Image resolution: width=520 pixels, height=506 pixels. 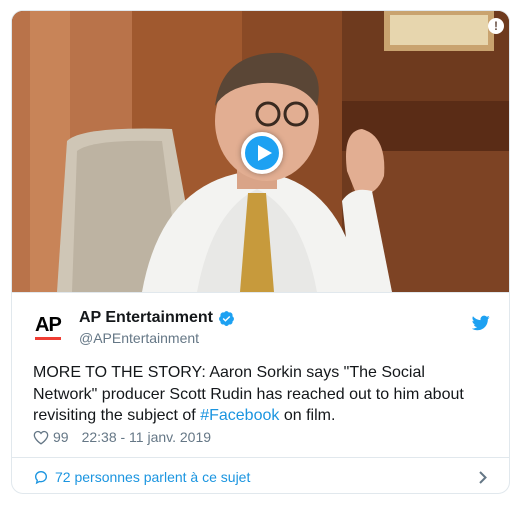 What do you see at coordinates (260, 323) in the screenshot?
I see `tweet-header: AP AP Entertainment @APEntertainment` at bounding box center [260, 323].